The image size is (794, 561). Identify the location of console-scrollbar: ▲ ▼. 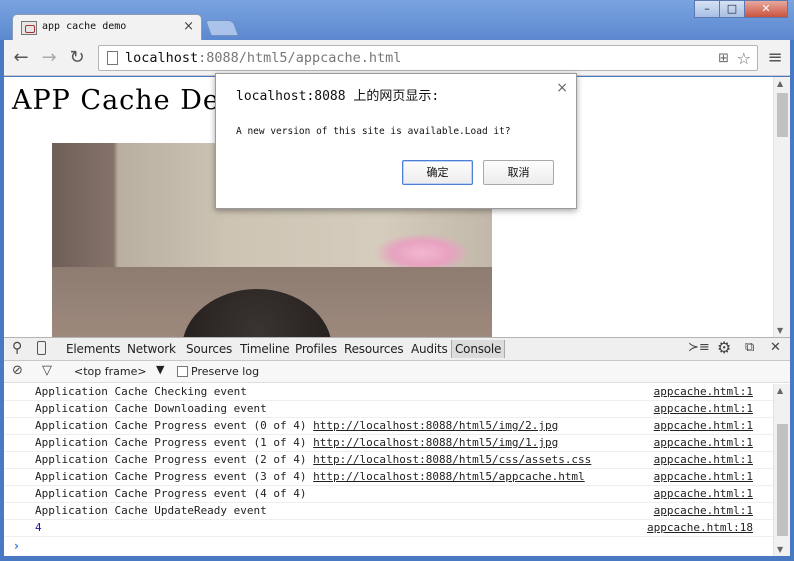
(781, 470).